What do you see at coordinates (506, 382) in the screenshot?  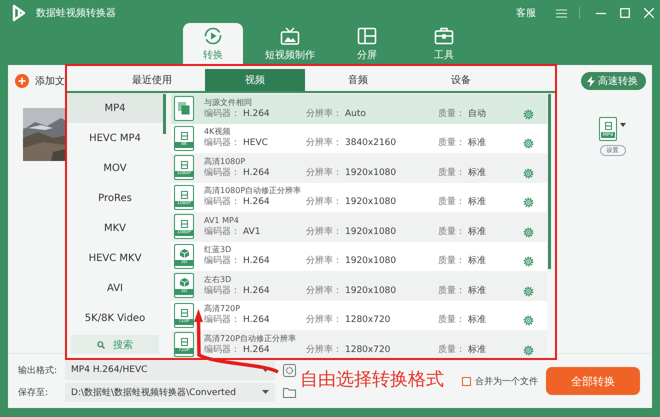 I see `merge-label: 合并为一个文件` at bounding box center [506, 382].